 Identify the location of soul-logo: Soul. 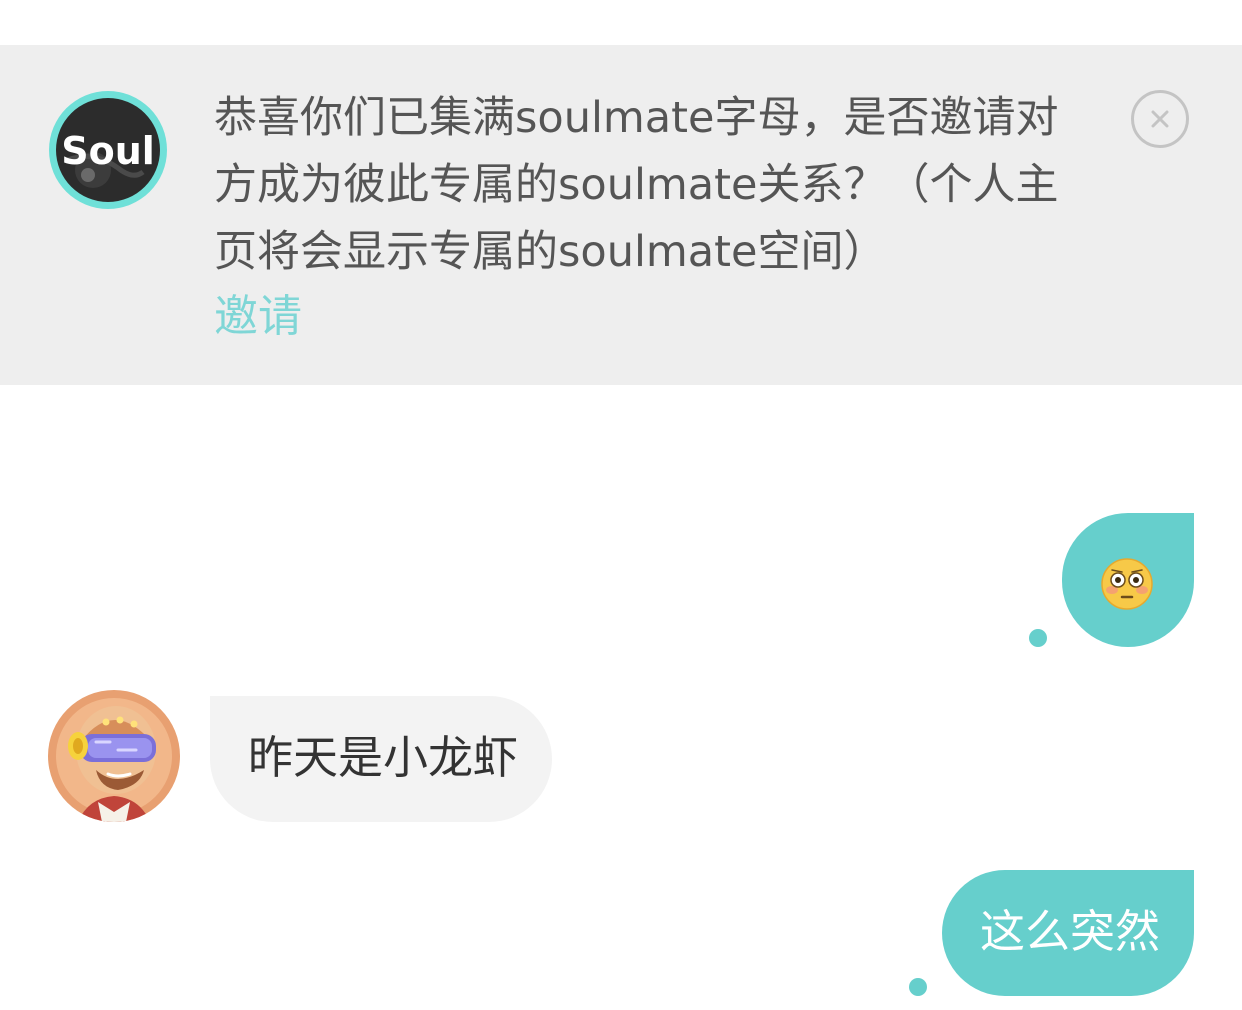
(108, 150).